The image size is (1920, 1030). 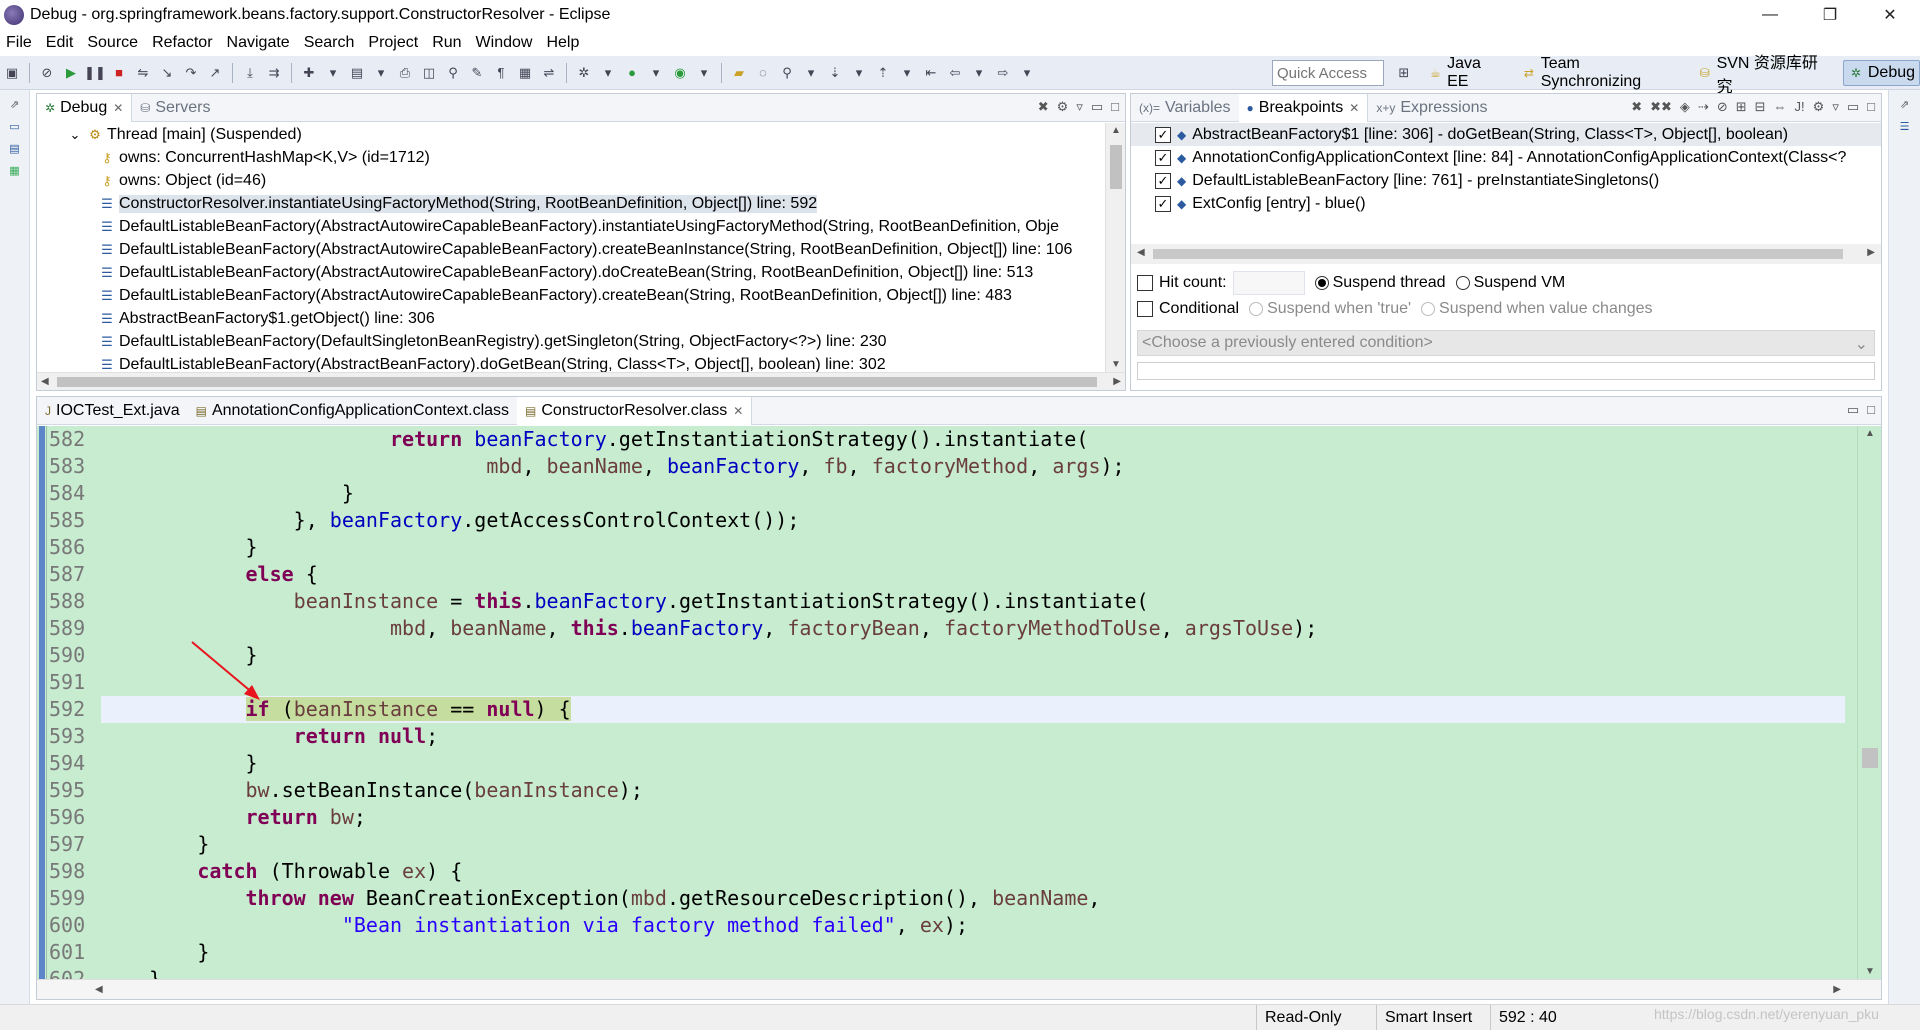 What do you see at coordinates (1115, 247) in the screenshot?
I see `debug-vertical-scrollbar: ▲ ▼` at bounding box center [1115, 247].